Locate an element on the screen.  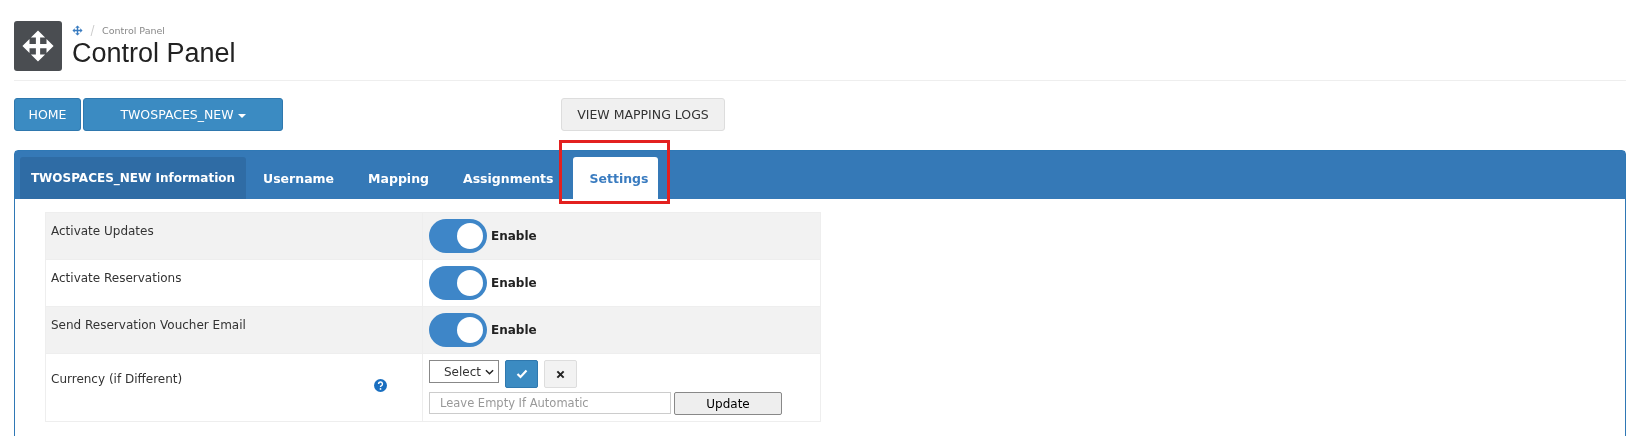
setting-label: Currency (if Different) is located at coordinates (117, 378).